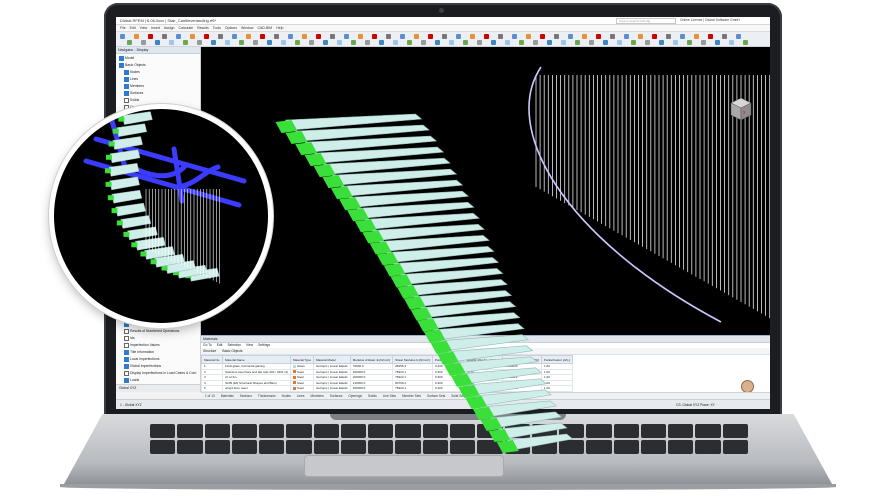  Describe the element at coordinates (203, 28) in the screenshot. I see `menu-item: Results` at that location.